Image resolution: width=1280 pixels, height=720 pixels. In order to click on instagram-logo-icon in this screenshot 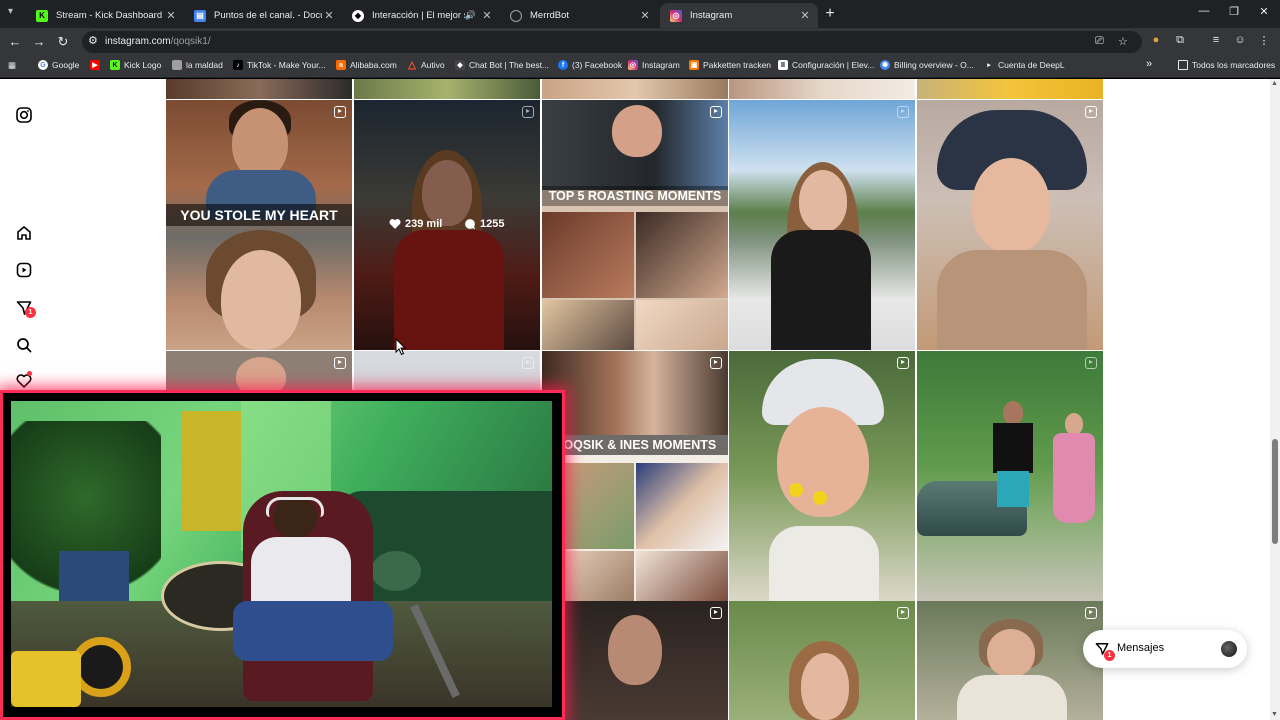, I will do `click(24, 115)`.